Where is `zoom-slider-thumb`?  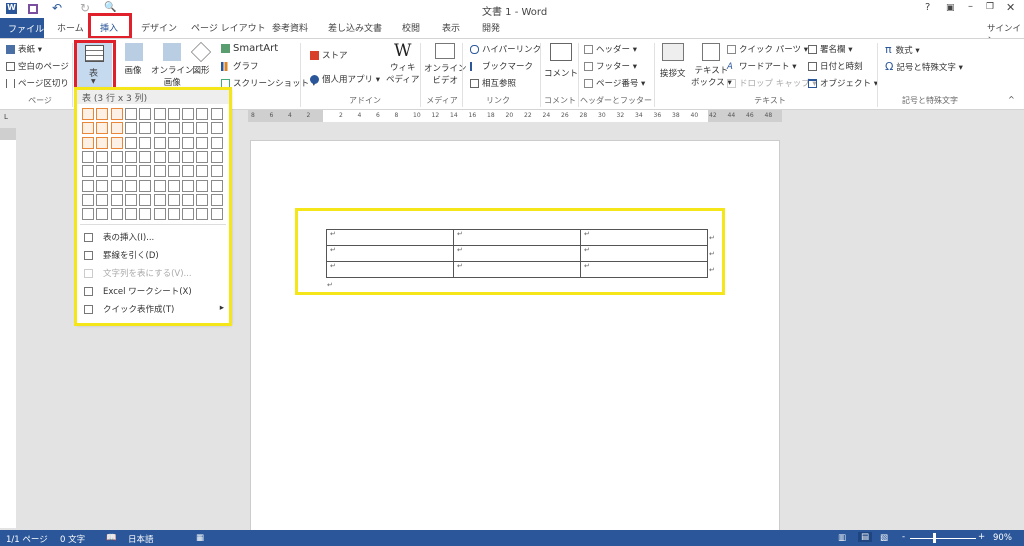
zoom-slider-thumb is located at coordinates (934, 538).